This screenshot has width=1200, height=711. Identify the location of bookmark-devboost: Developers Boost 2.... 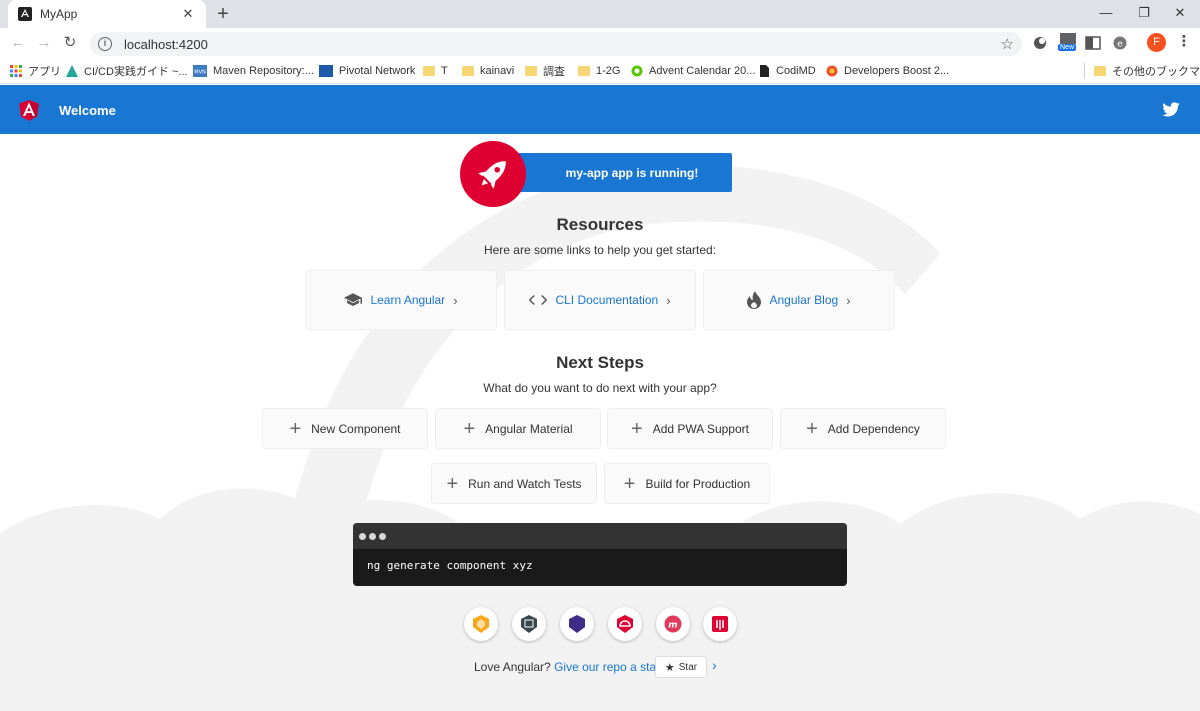
(887, 71).